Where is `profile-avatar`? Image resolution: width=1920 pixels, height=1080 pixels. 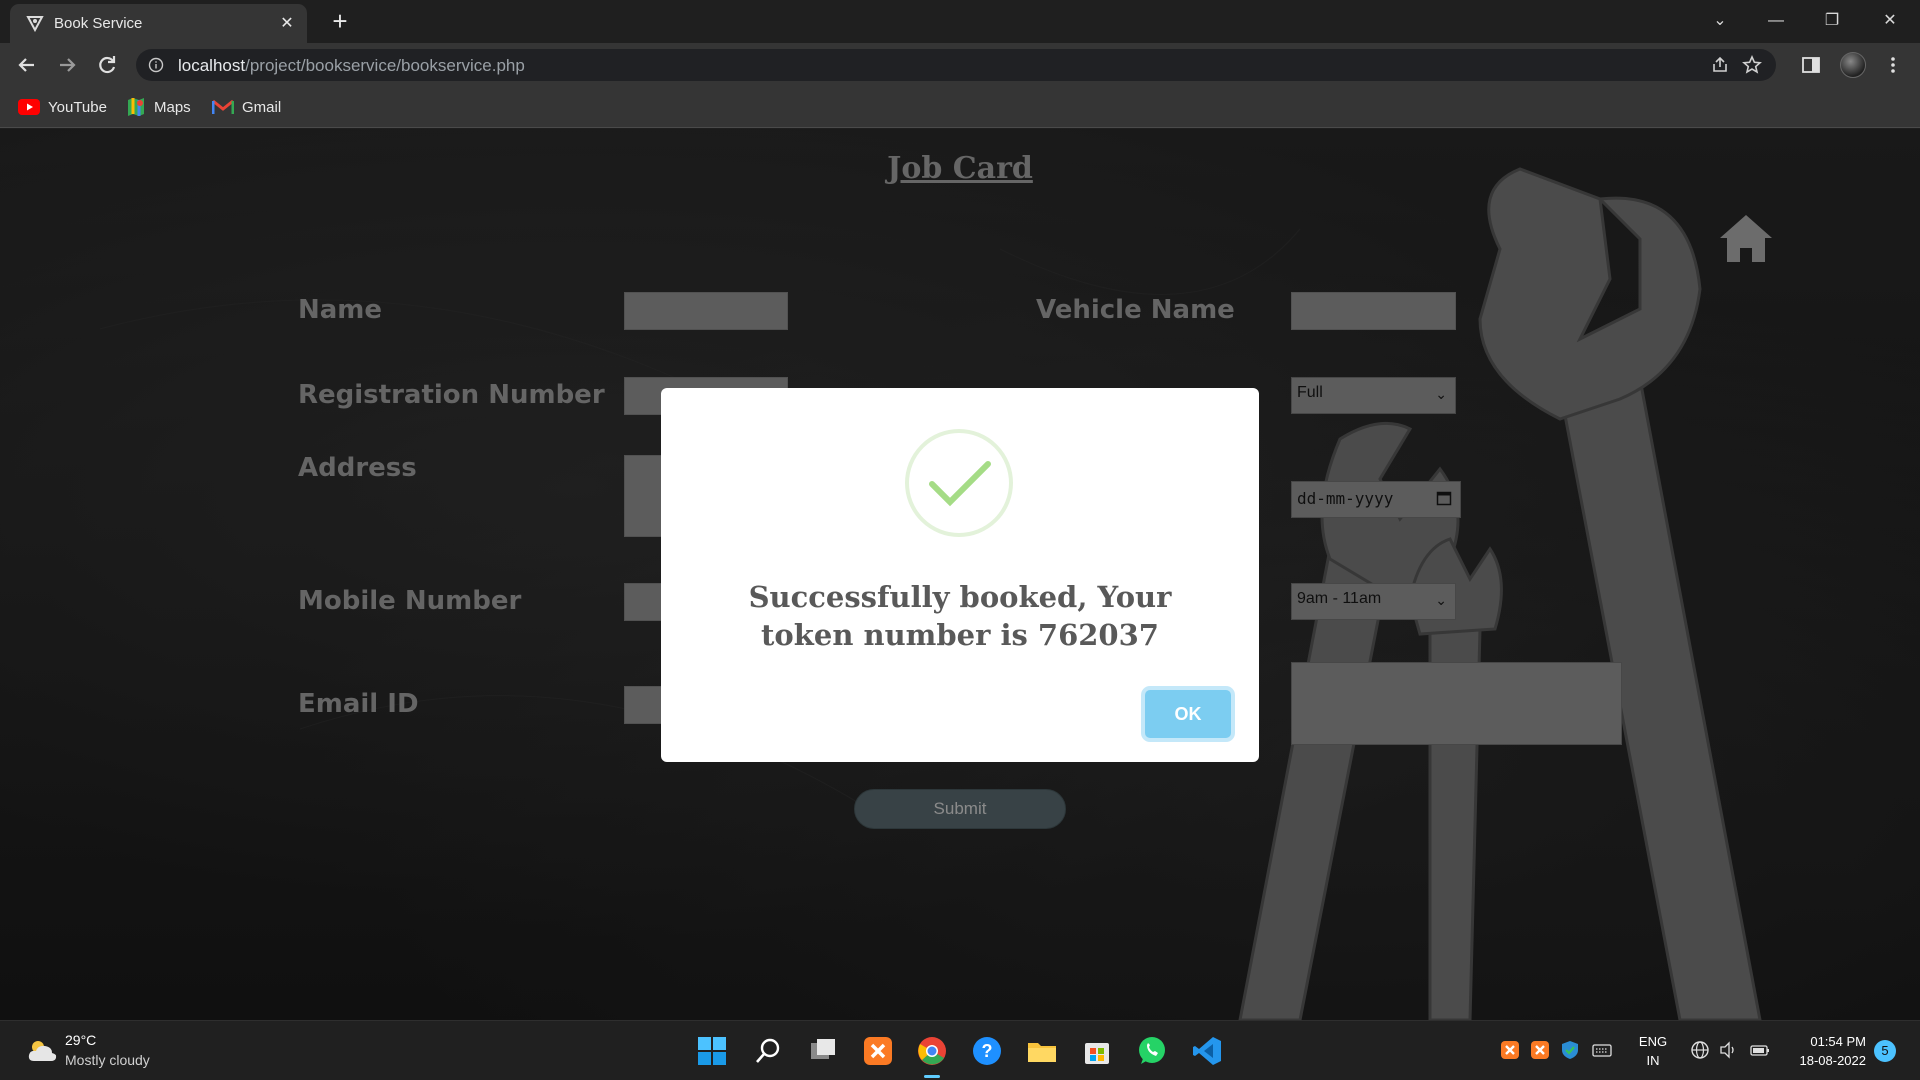
profile-avatar is located at coordinates (1853, 65).